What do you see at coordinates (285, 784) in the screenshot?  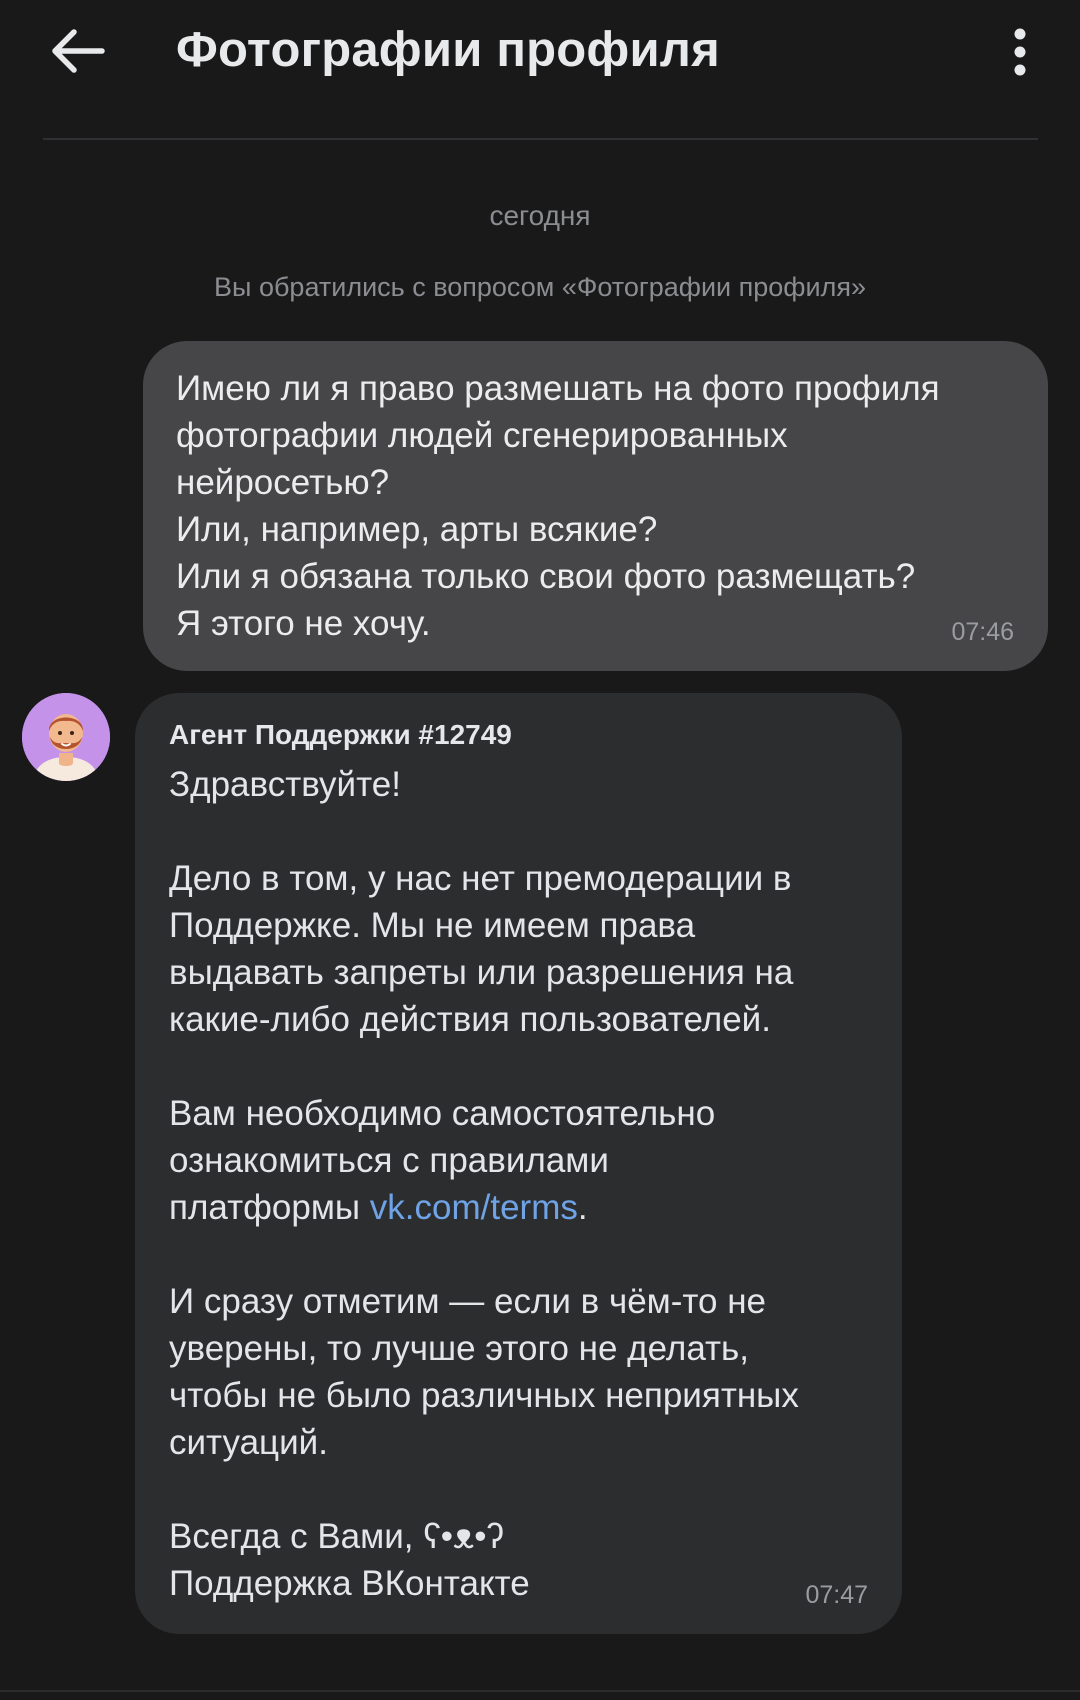 I see `message-paragraph: Здравствуйте!` at bounding box center [285, 784].